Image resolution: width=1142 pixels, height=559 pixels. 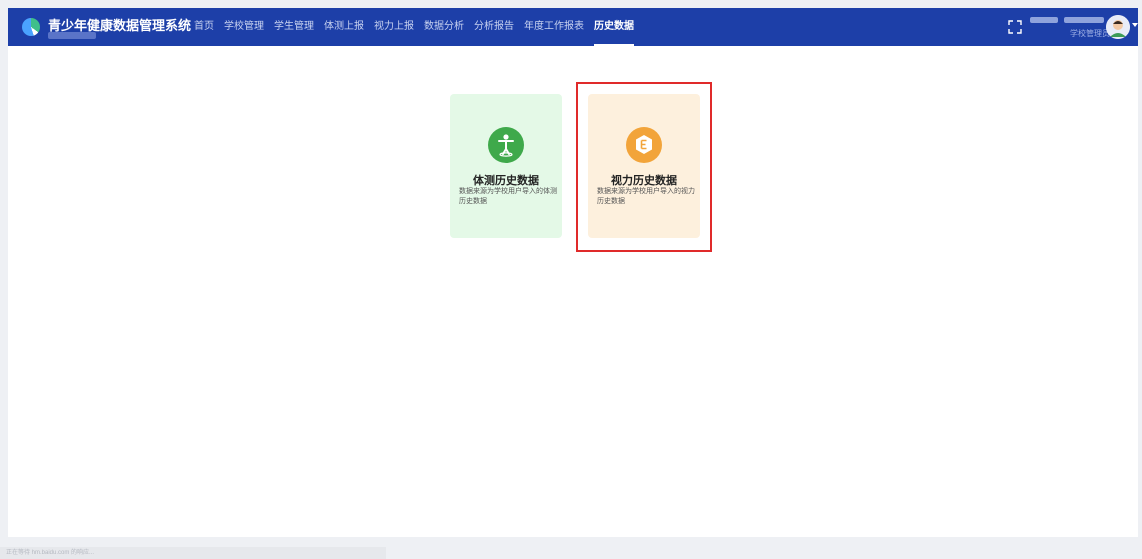 What do you see at coordinates (506, 181) in the screenshot?
I see `card-title: 体测历史数据` at bounding box center [506, 181].